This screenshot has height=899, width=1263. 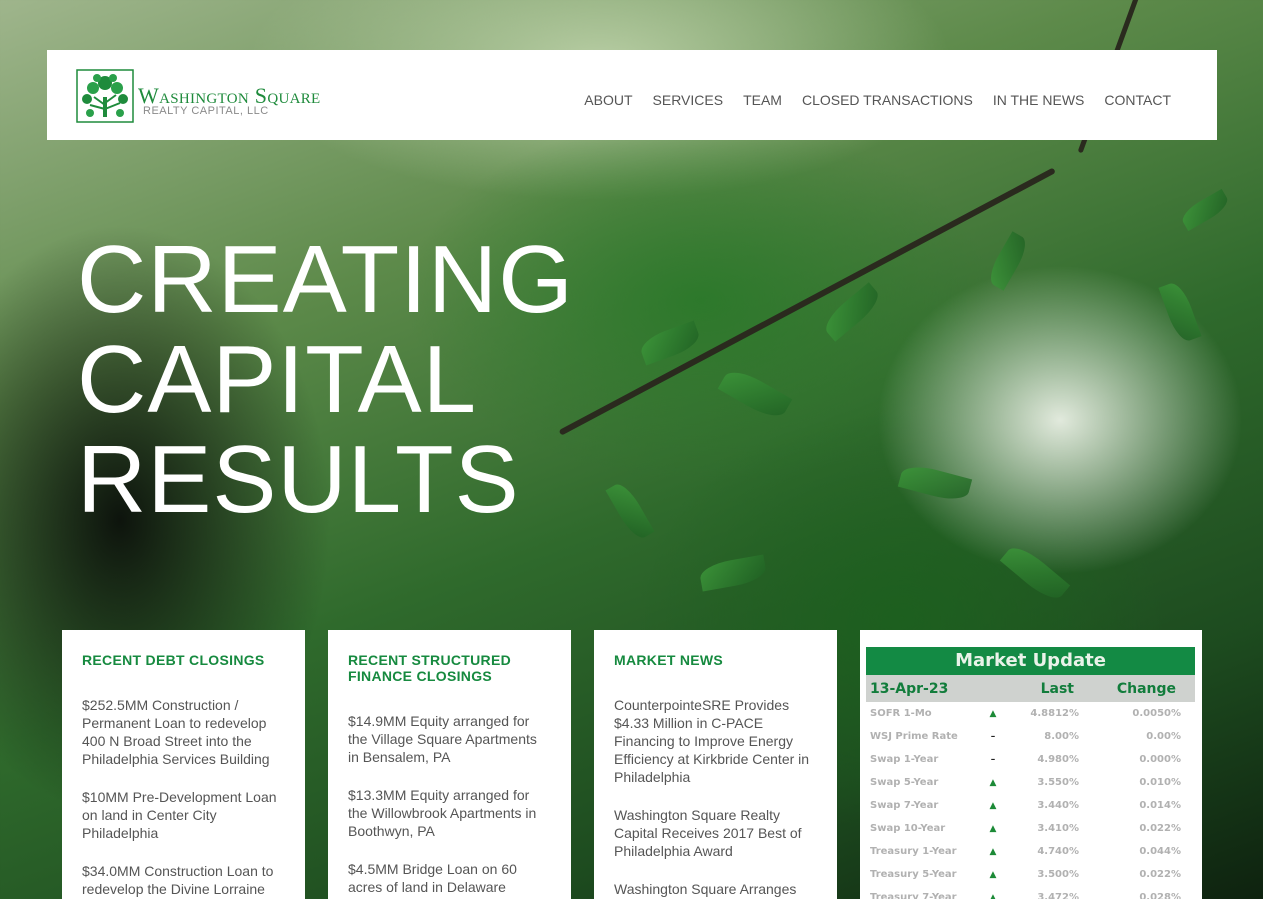 What do you see at coordinates (909, 688) in the screenshot?
I see `market-update-date: 13-Apr-23` at bounding box center [909, 688].